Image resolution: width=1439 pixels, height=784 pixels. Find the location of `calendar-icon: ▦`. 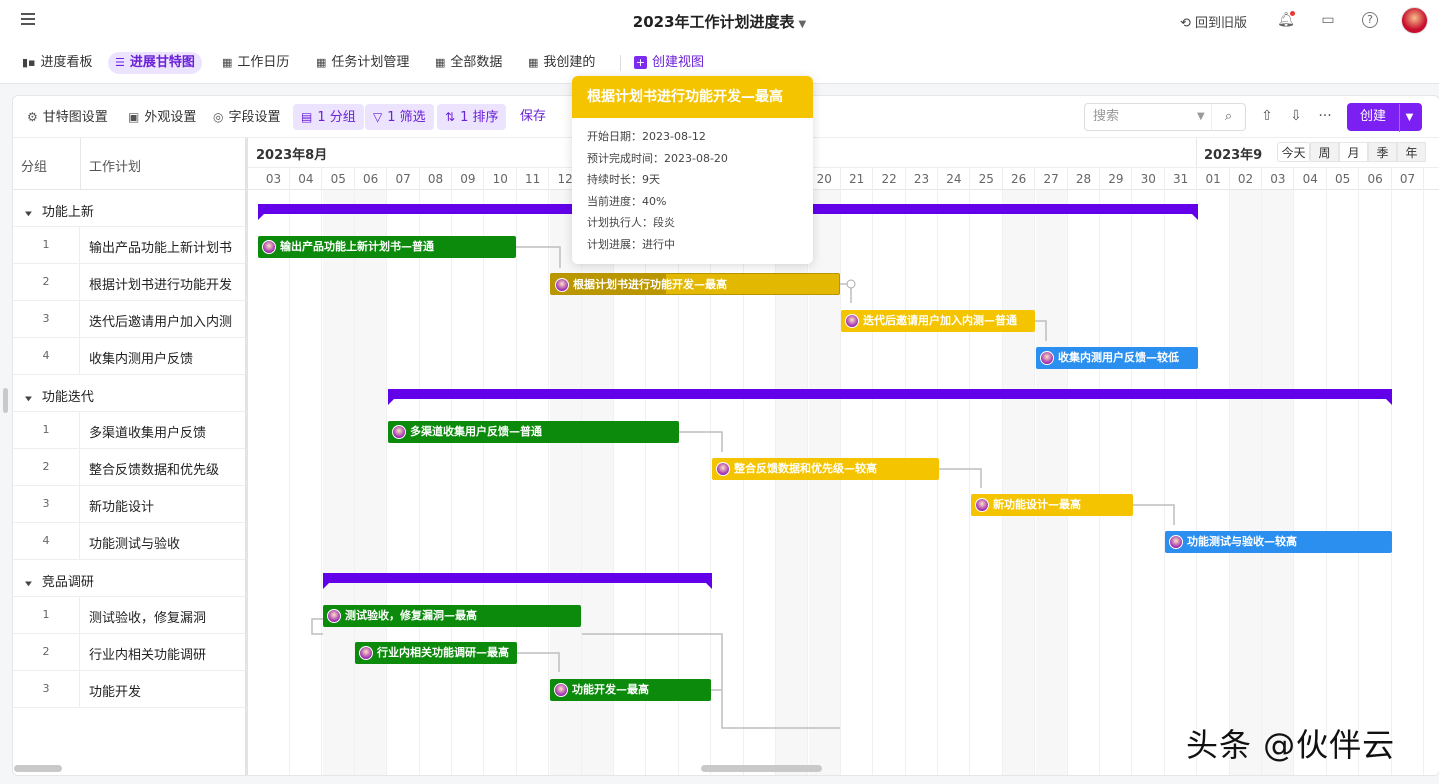

calendar-icon: ▦ is located at coordinates (227, 62).